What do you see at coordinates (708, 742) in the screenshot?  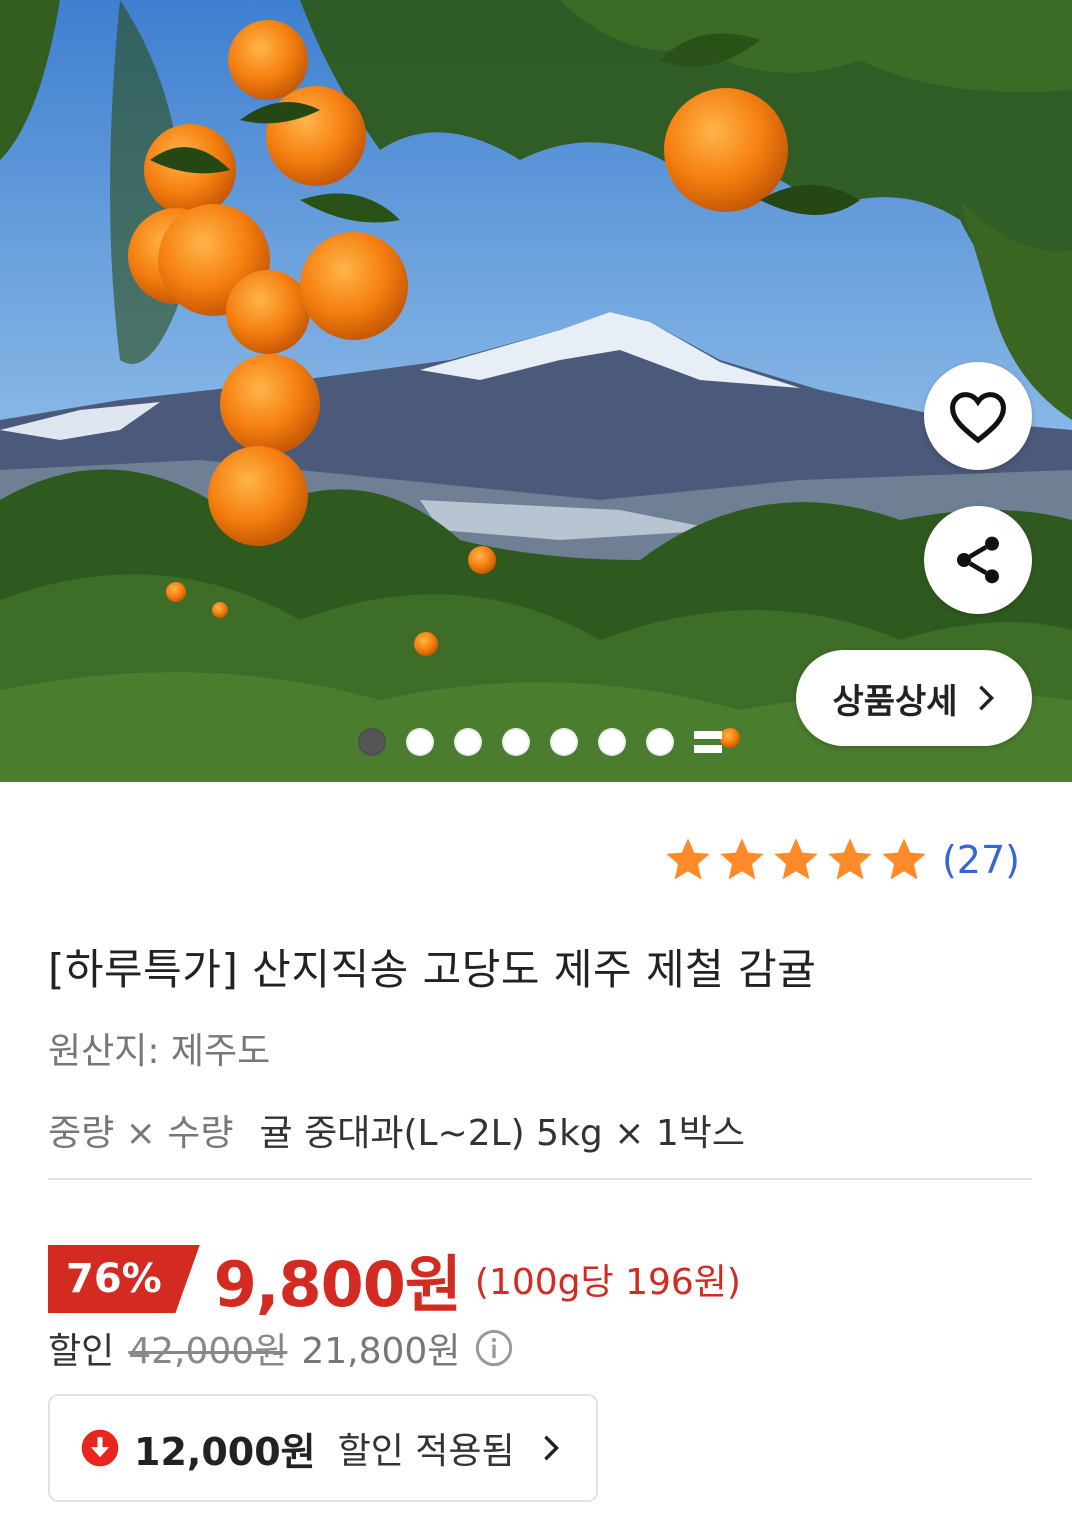 I see `carousel-more-icon` at bounding box center [708, 742].